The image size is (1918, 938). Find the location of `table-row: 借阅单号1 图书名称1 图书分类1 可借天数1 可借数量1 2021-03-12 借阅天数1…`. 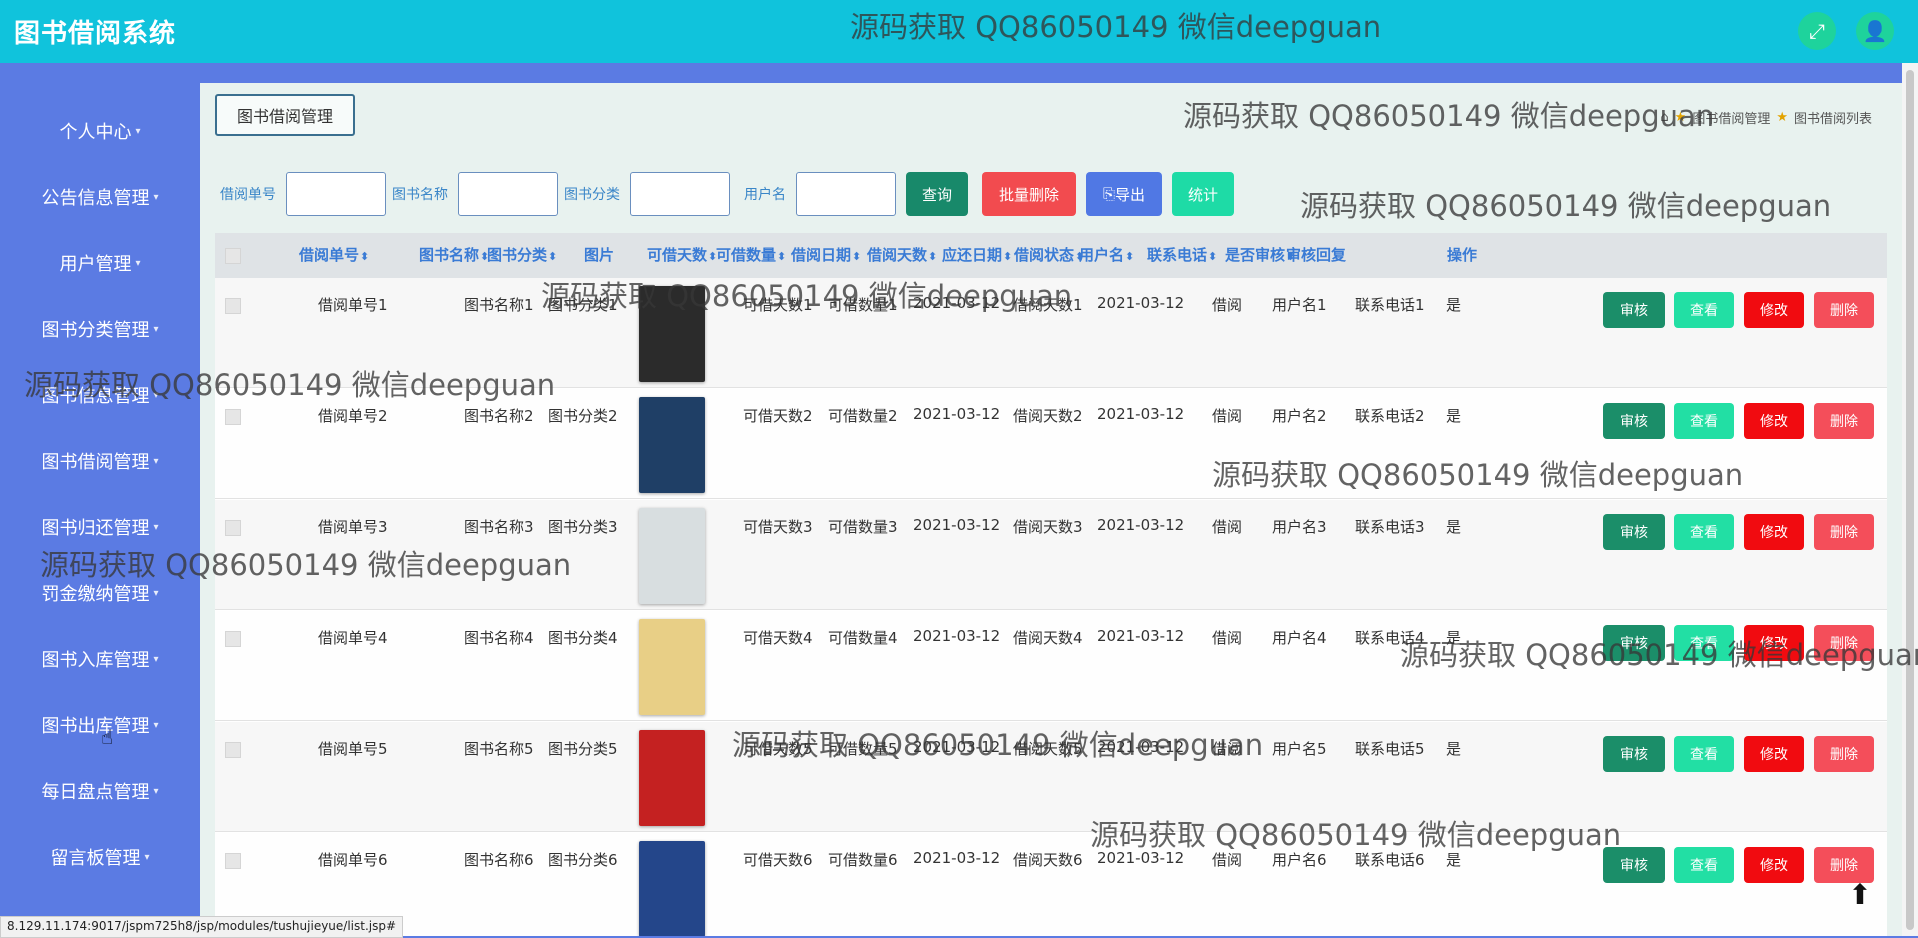

table-row: 借阅单号1 图书名称1 图书分类1 可借天数1 可借数量1 2021-03-12 借阅天数1… is located at coordinates (1051, 333).